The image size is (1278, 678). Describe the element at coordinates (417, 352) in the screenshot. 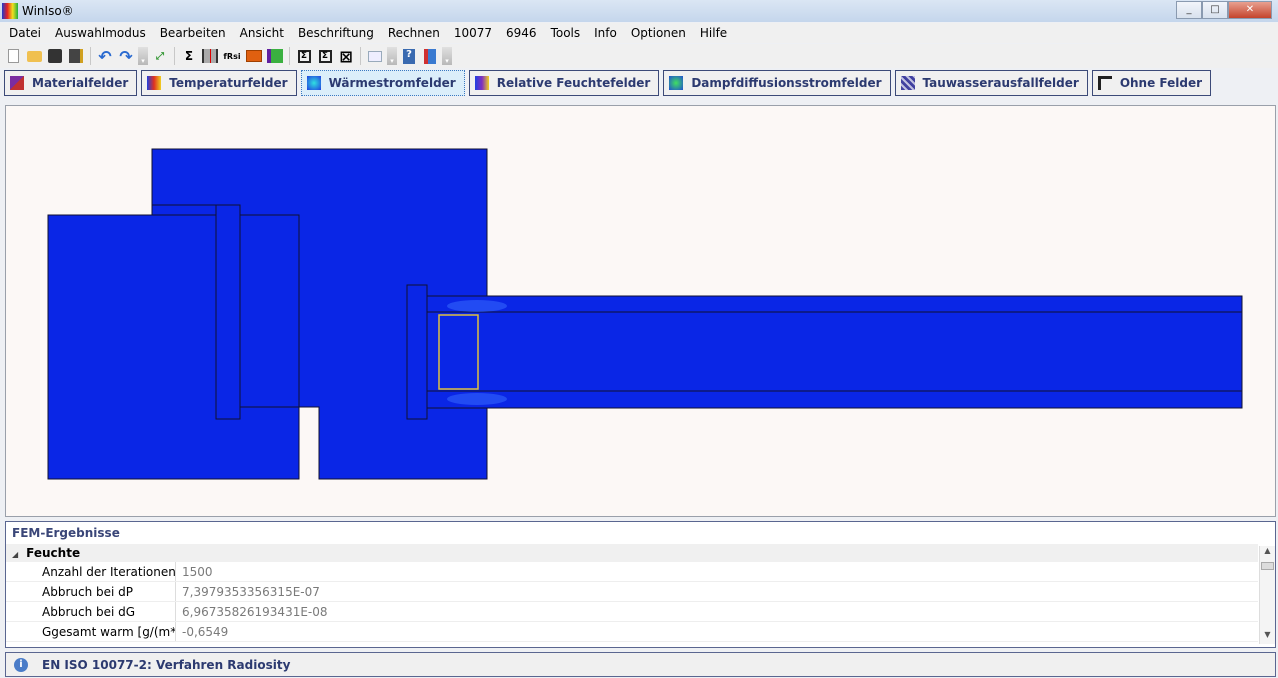

I see `glazing-bead` at that location.